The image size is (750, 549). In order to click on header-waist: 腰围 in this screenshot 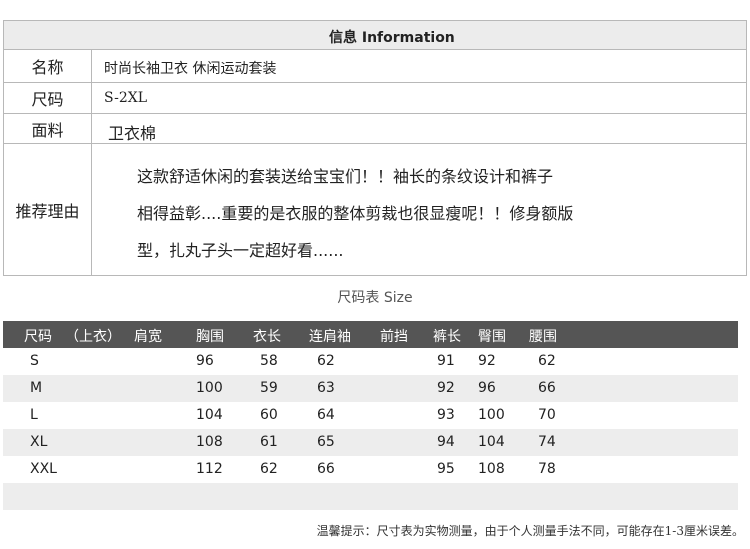, I will do `click(543, 337)`.